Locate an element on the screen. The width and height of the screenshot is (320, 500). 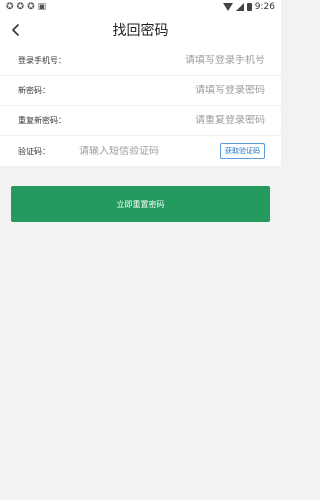
repeat-password-row: 重复新密码： is located at coordinates (140, 121).